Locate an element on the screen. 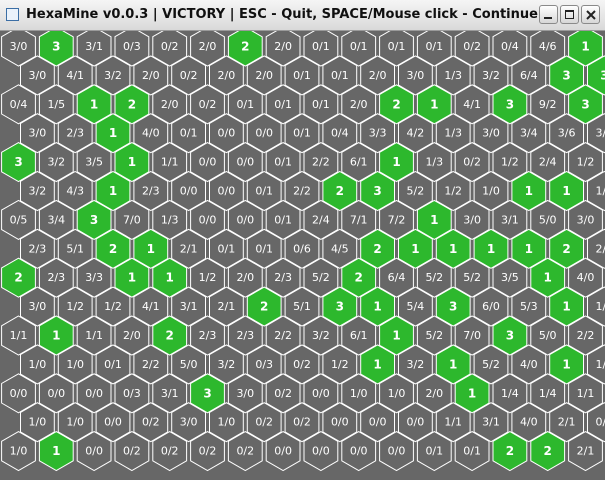 This screenshot has width=605, height=480. hex-cell-label: 4/1 is located at coordinates (151, 306).